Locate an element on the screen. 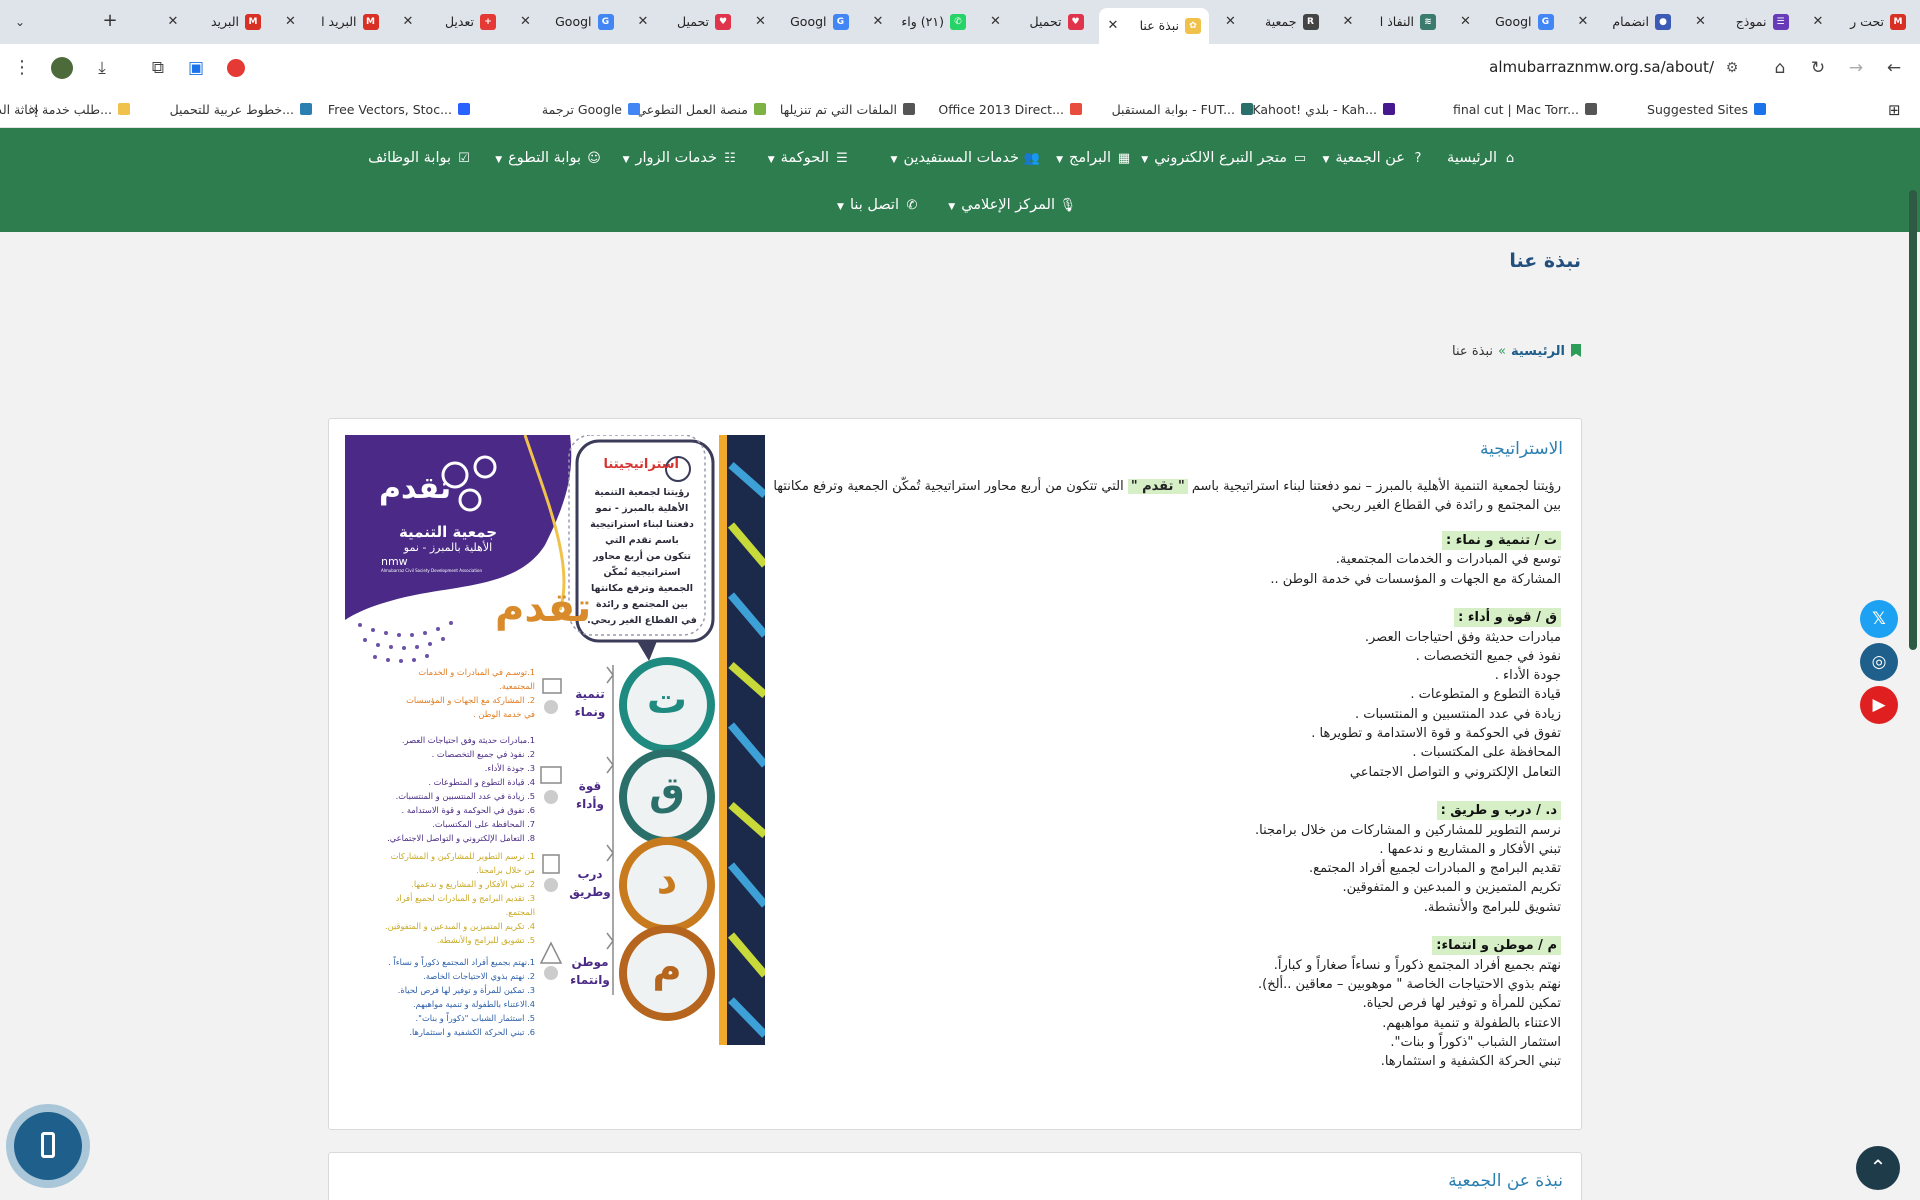 The image size is (1920, 1200). youtube-icon: ▶ is located at coordinates (1879, 705).